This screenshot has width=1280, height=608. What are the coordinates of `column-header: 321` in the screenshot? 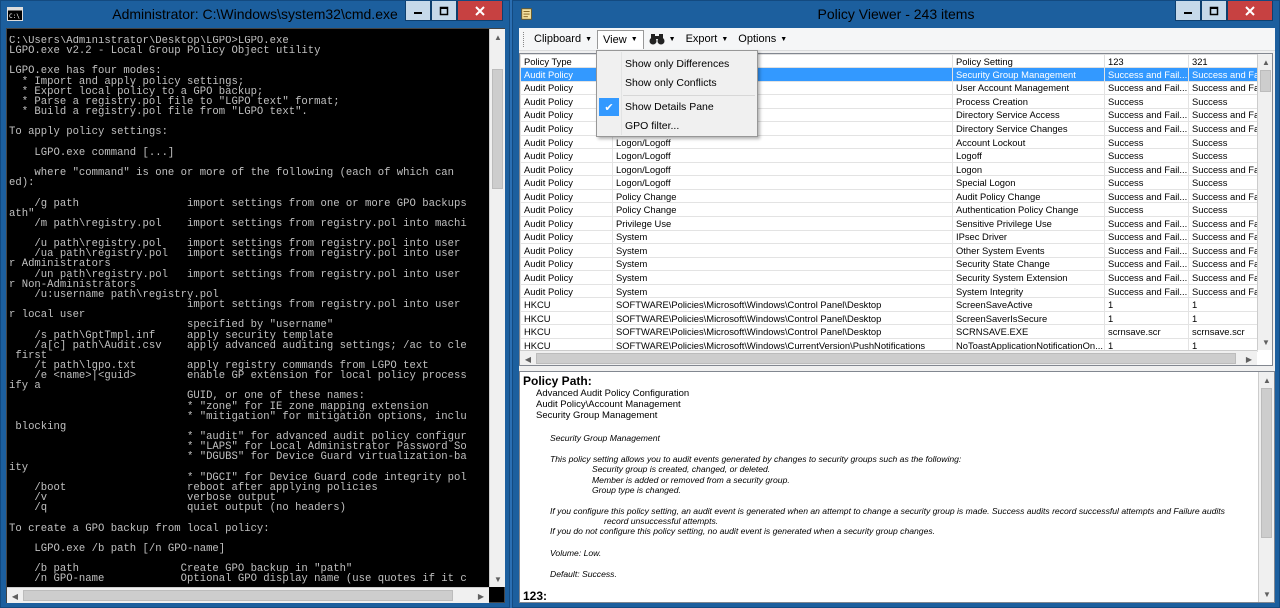 It's located at (1223, 61).